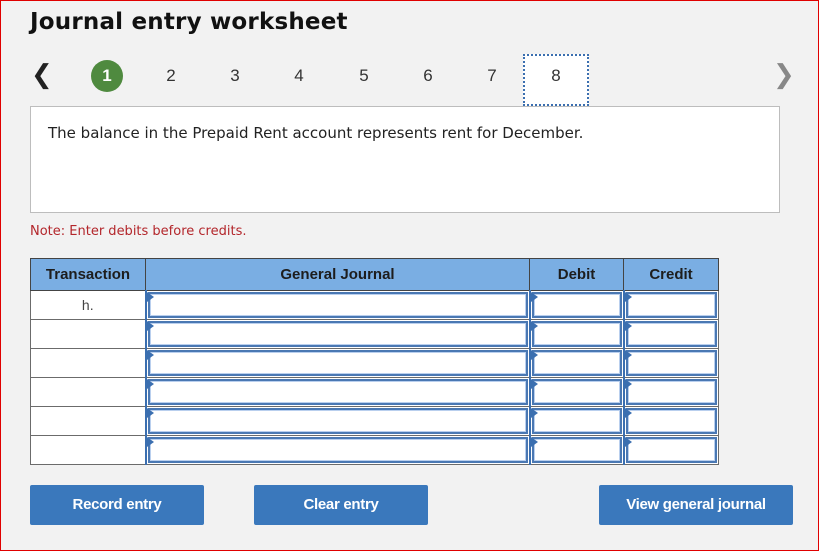  Describe the element at coordinates (88, 305) in the screenshot. I see `transaction-cell: h.` at that location.